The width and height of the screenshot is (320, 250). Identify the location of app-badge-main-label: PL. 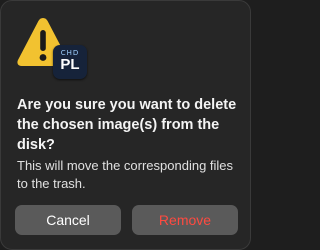
(70, 64).